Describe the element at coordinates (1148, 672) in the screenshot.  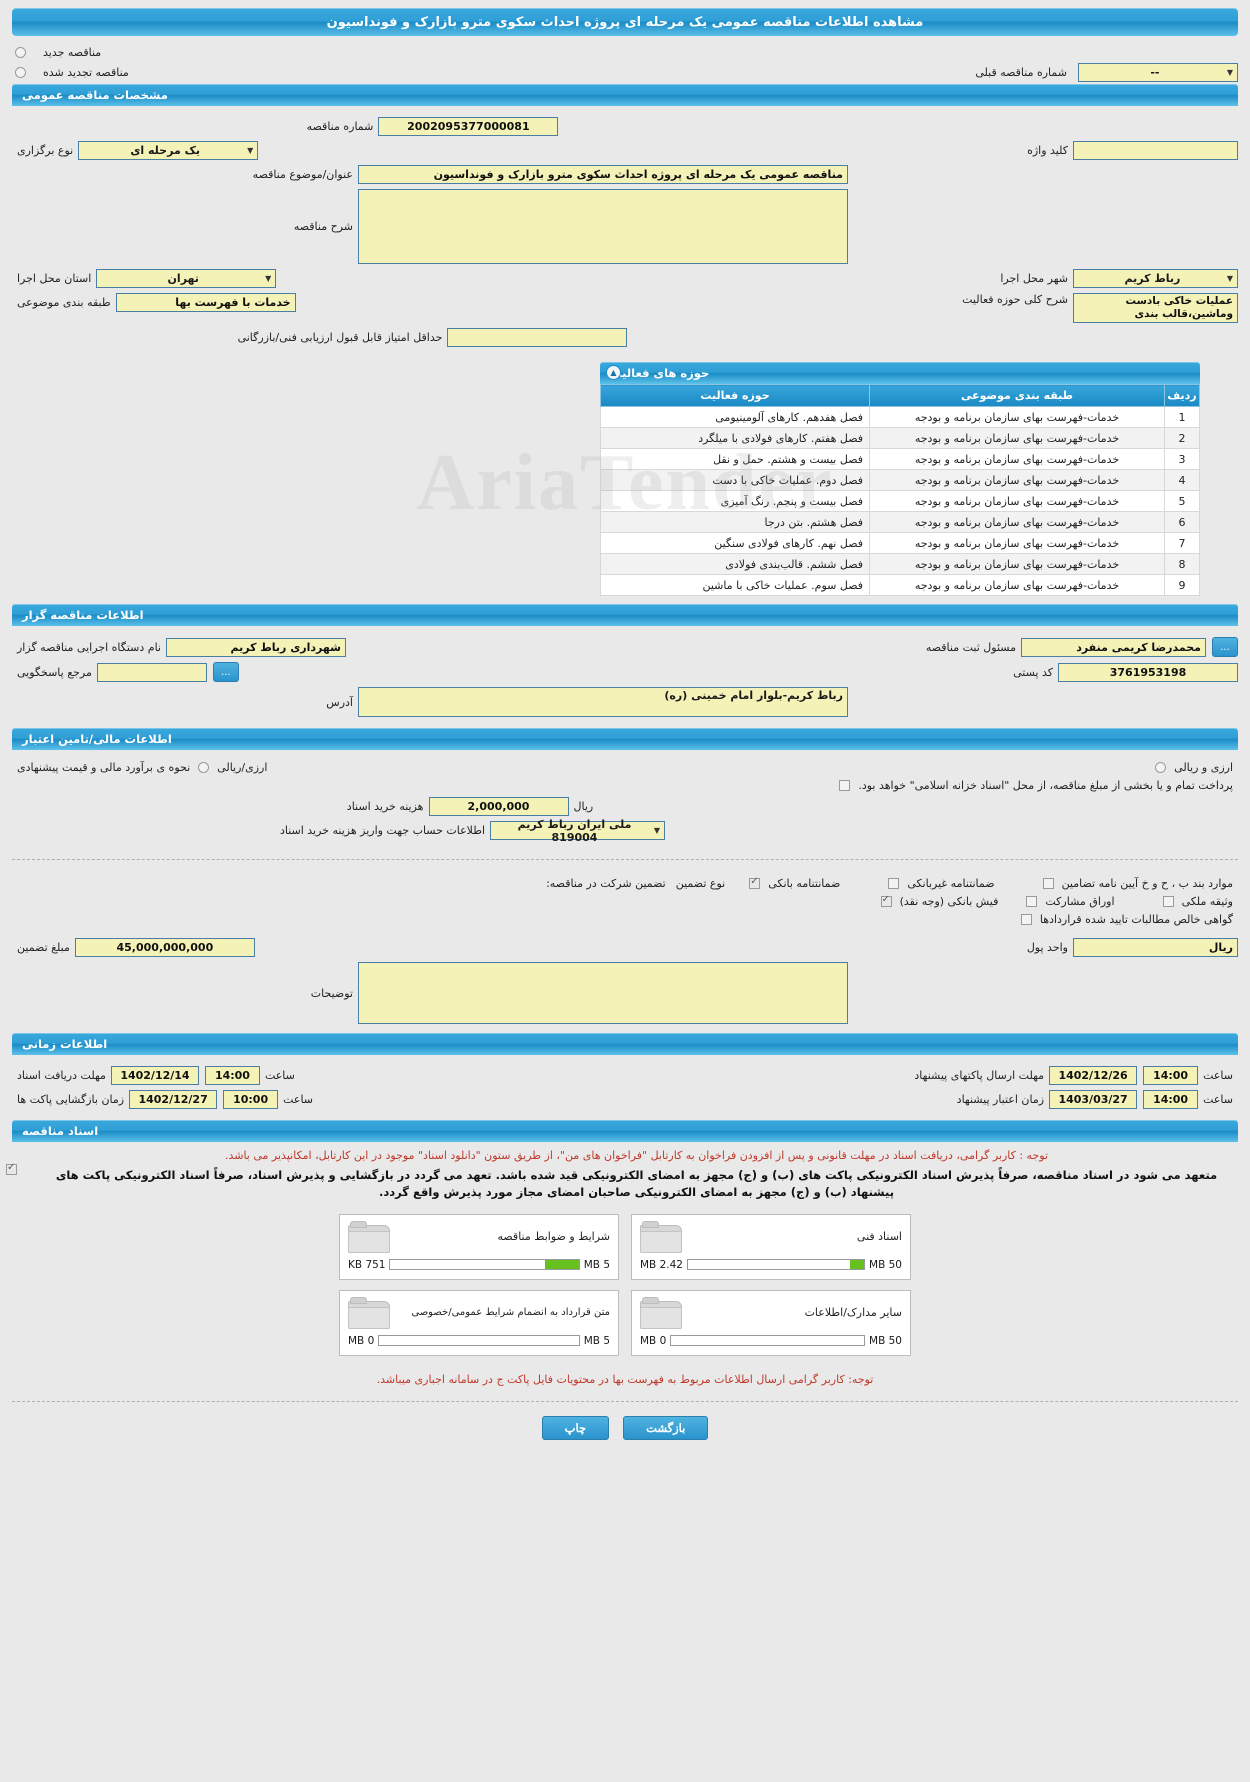
I see `postal-value: 3761953198` at that location.